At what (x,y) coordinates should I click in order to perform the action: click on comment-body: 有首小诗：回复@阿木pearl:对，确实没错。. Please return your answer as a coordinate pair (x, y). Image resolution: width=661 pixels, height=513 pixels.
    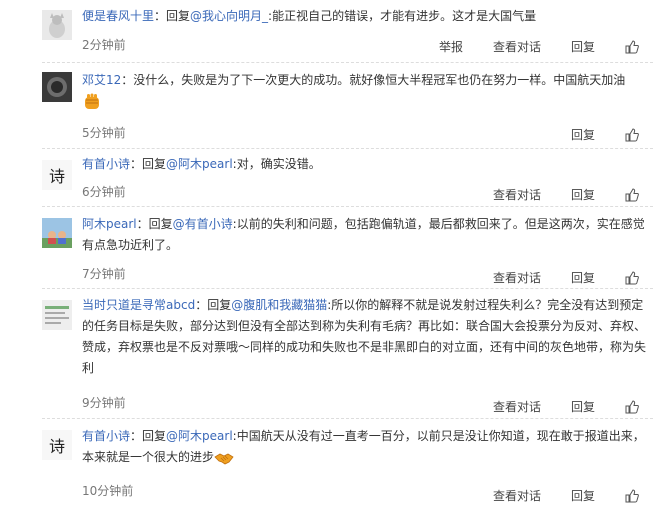
    Looking at the image, I should click on (367, 164).